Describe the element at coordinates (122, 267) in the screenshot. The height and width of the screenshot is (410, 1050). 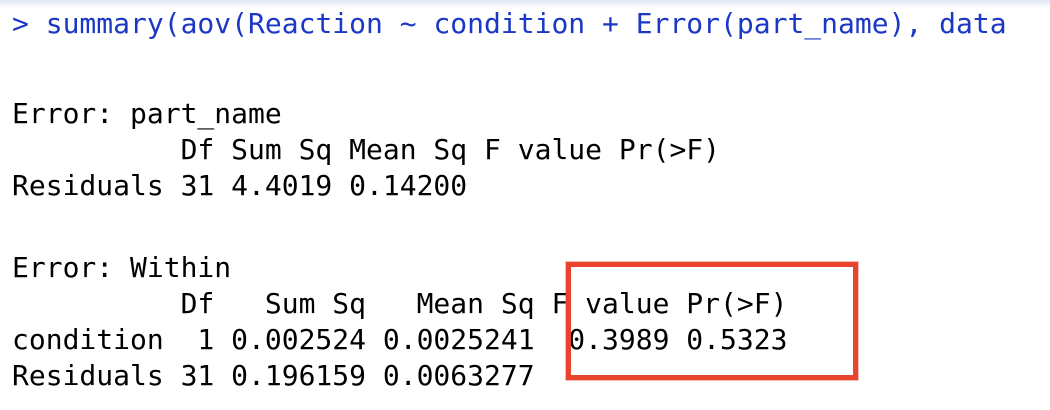
I see `stratum-title-within: Error: Within` at that location.